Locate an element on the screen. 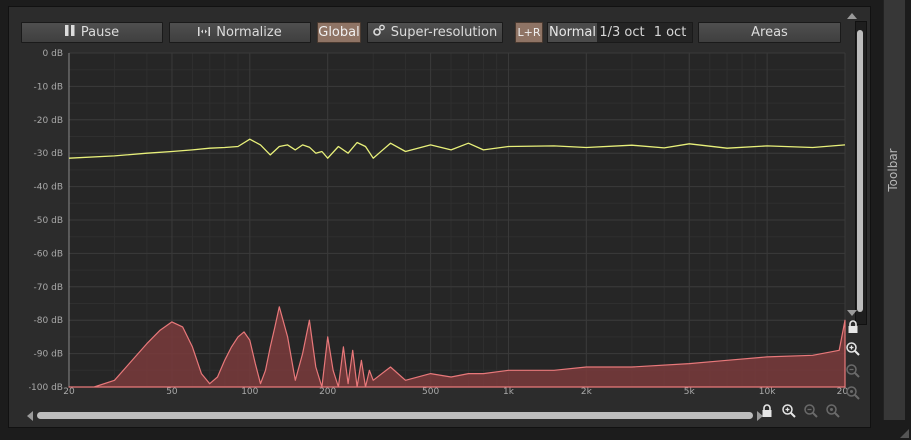 This screenshot has width=911, height=440. pause-button-label: Pause is located at coordinates (100, 32).